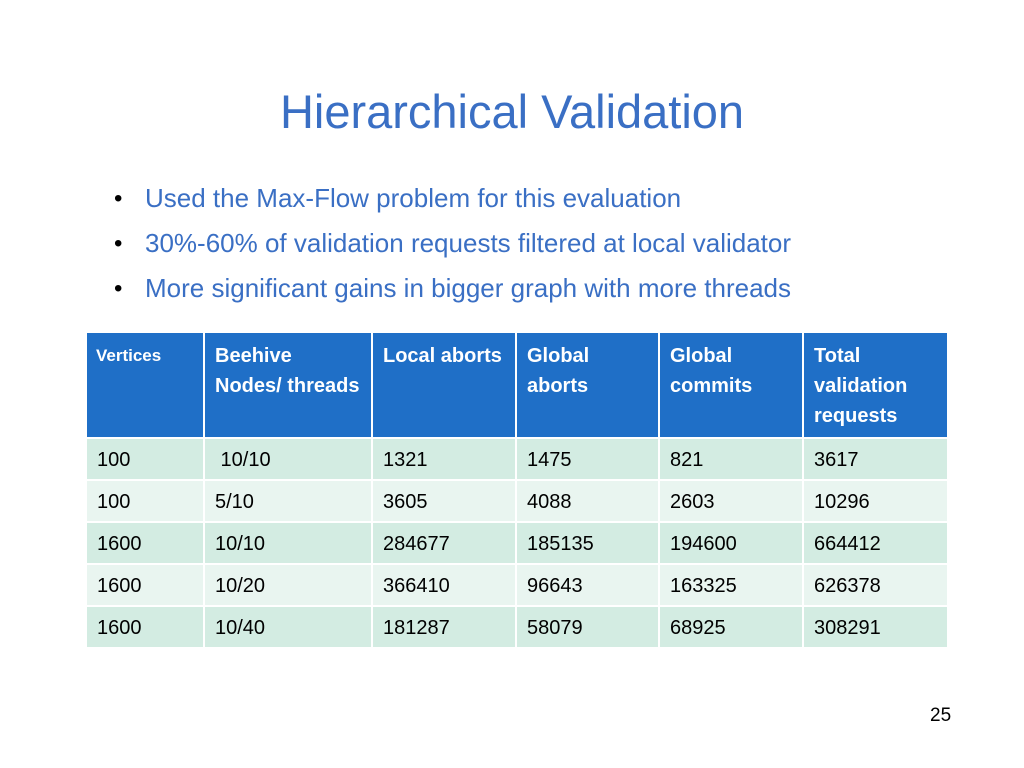 The height and width of the screenshot is (768, 1024). I want to click on table-cell: 96643, so click(587, 585).